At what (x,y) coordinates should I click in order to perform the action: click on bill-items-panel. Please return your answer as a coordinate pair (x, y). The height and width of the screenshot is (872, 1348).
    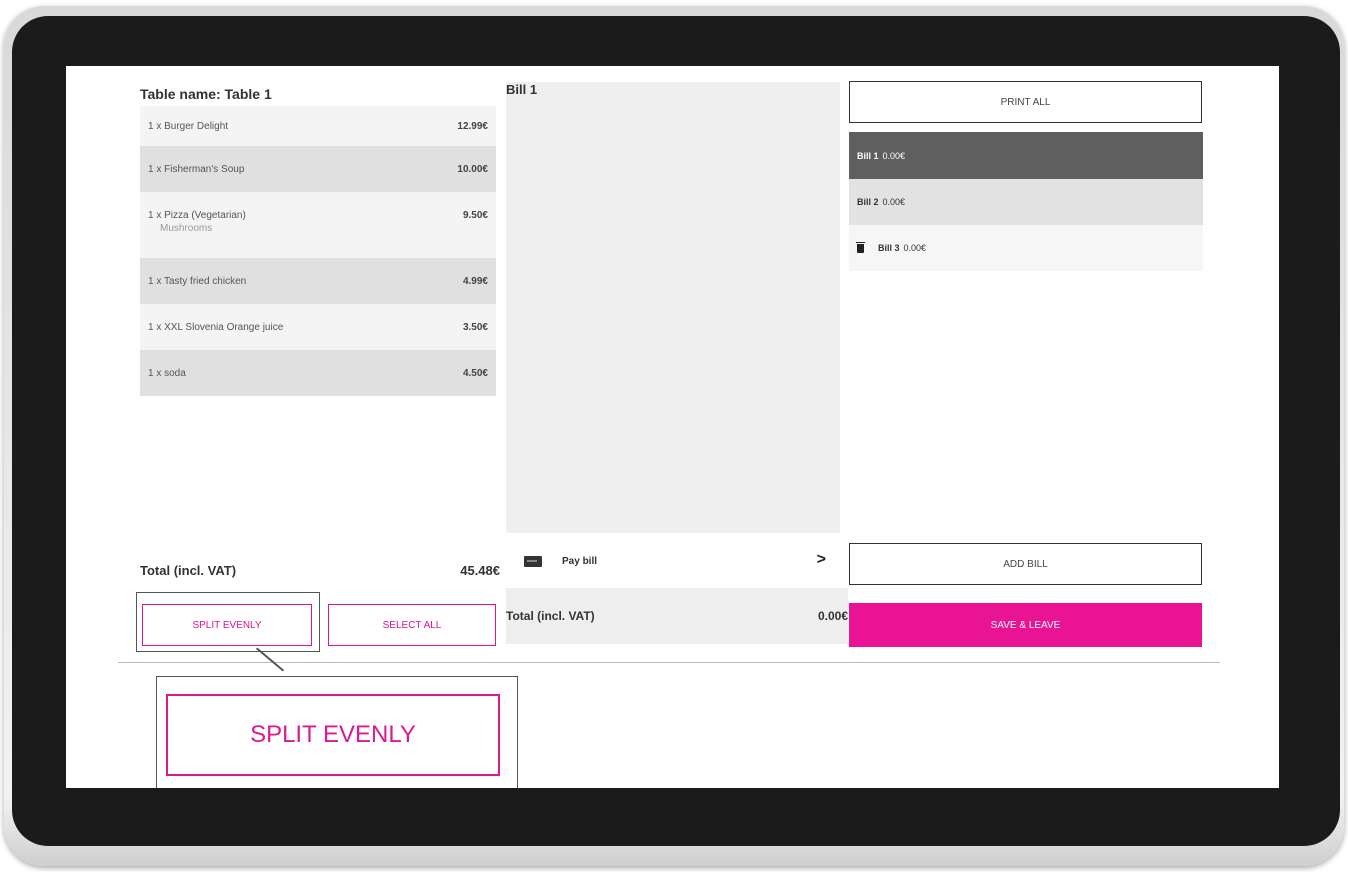
    Looking at the image, I should click on (673, 307).